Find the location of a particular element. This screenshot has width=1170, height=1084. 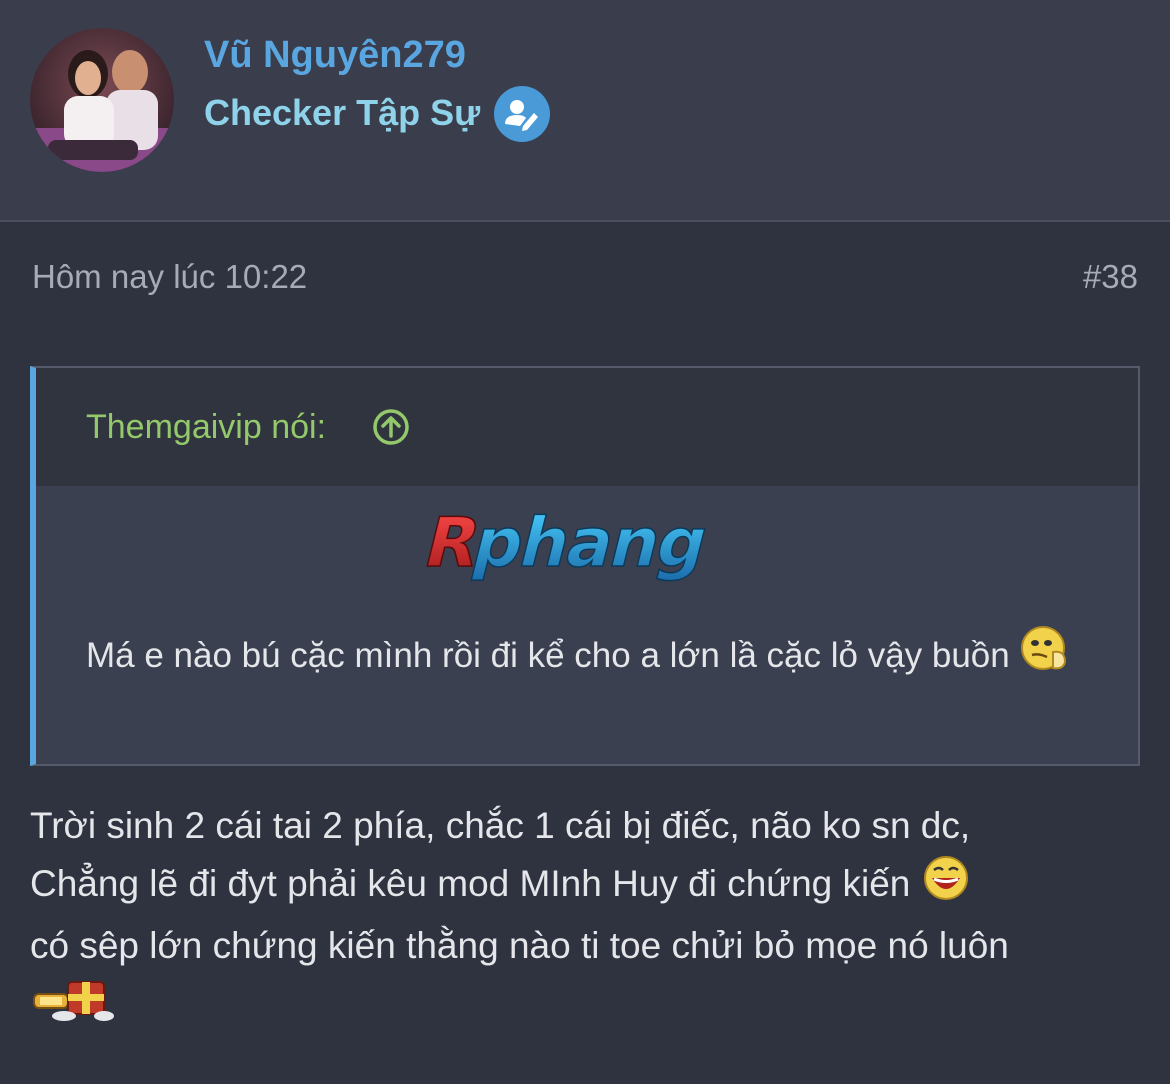

username-link: Vũ Nguyên279 is located at coordinates (335, 55).